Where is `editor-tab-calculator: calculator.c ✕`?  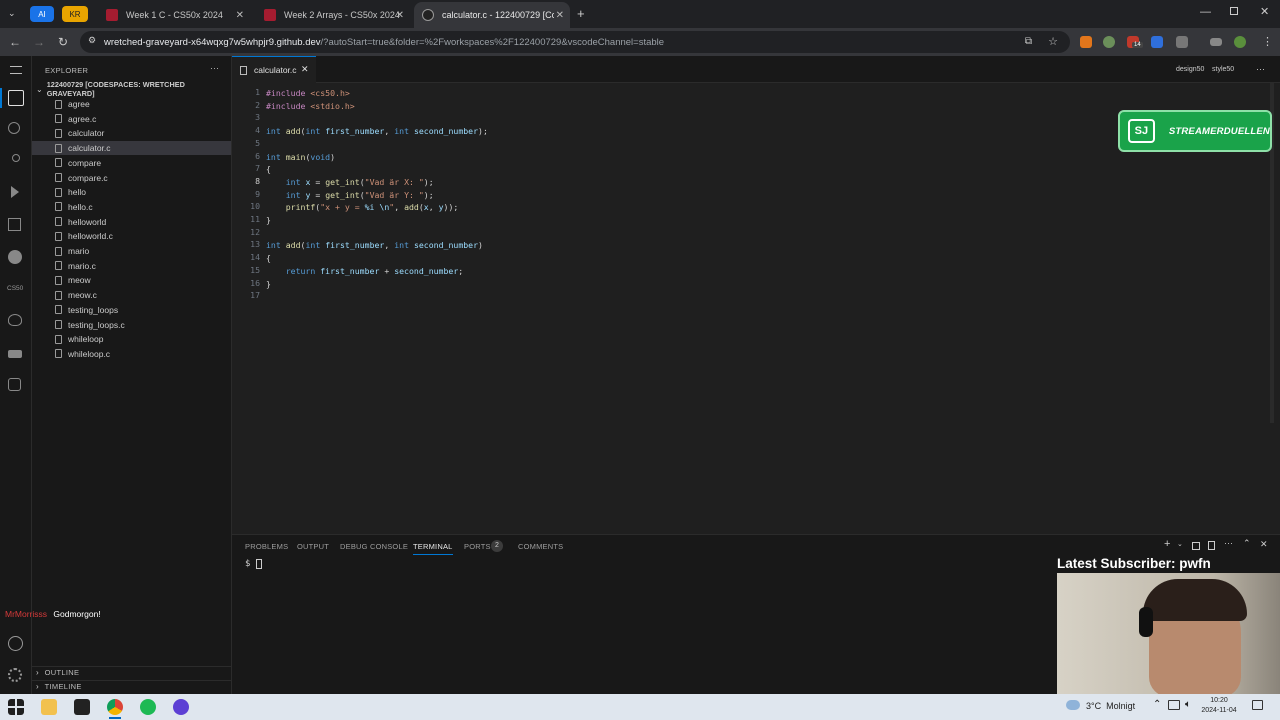 editor-tab-calculator: calculator.c ✕ is located at coordinates (274, 69).